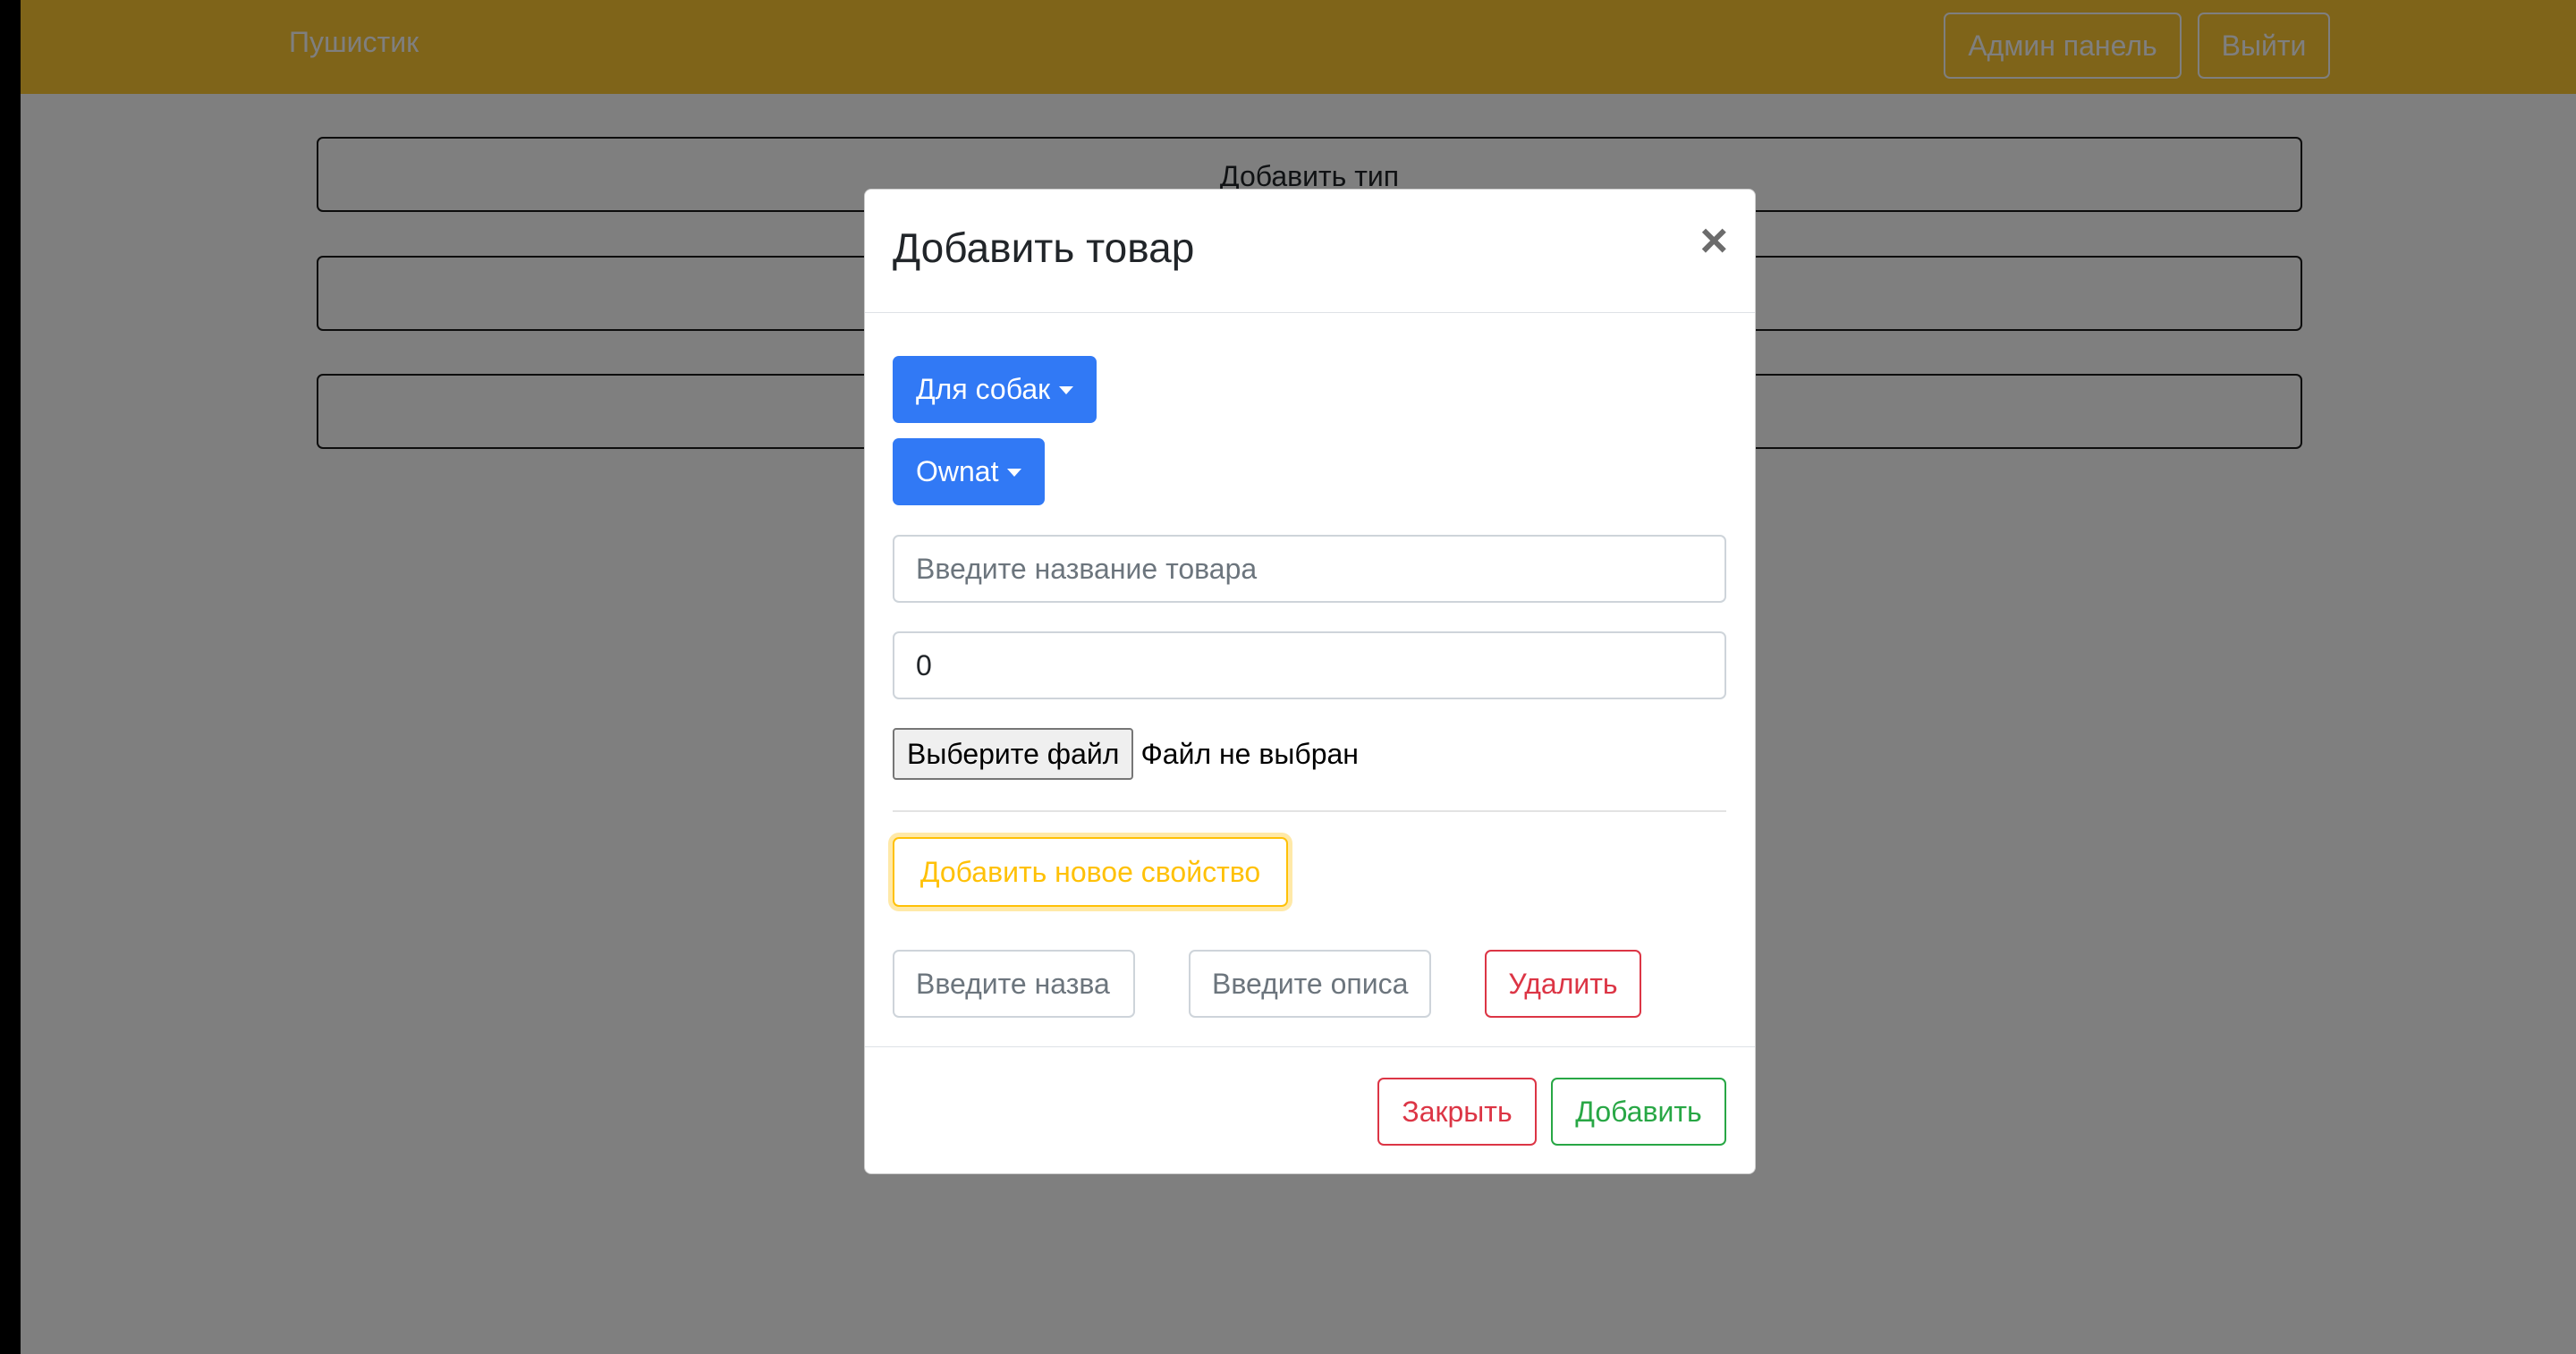  Describe the element at coordinates (1014, 984) in the screenshot. I see `property-name-input: Введите назва` at that location.